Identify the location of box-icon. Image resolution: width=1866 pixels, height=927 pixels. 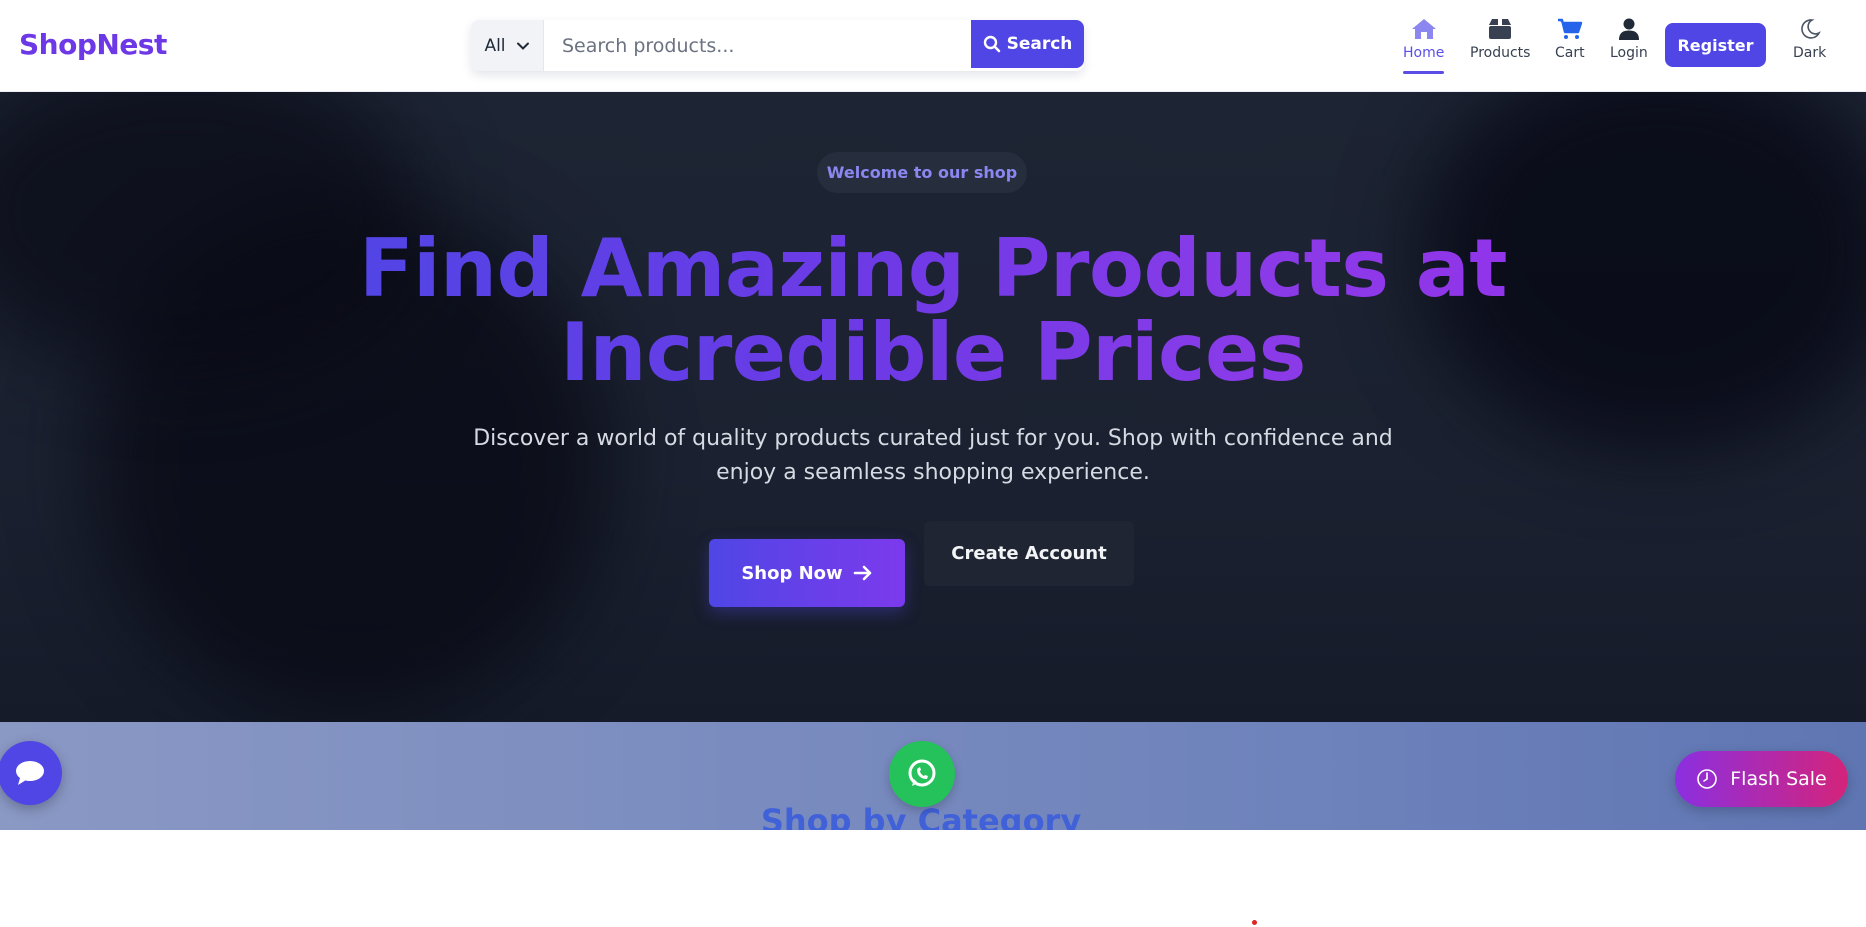
(1500, 29).